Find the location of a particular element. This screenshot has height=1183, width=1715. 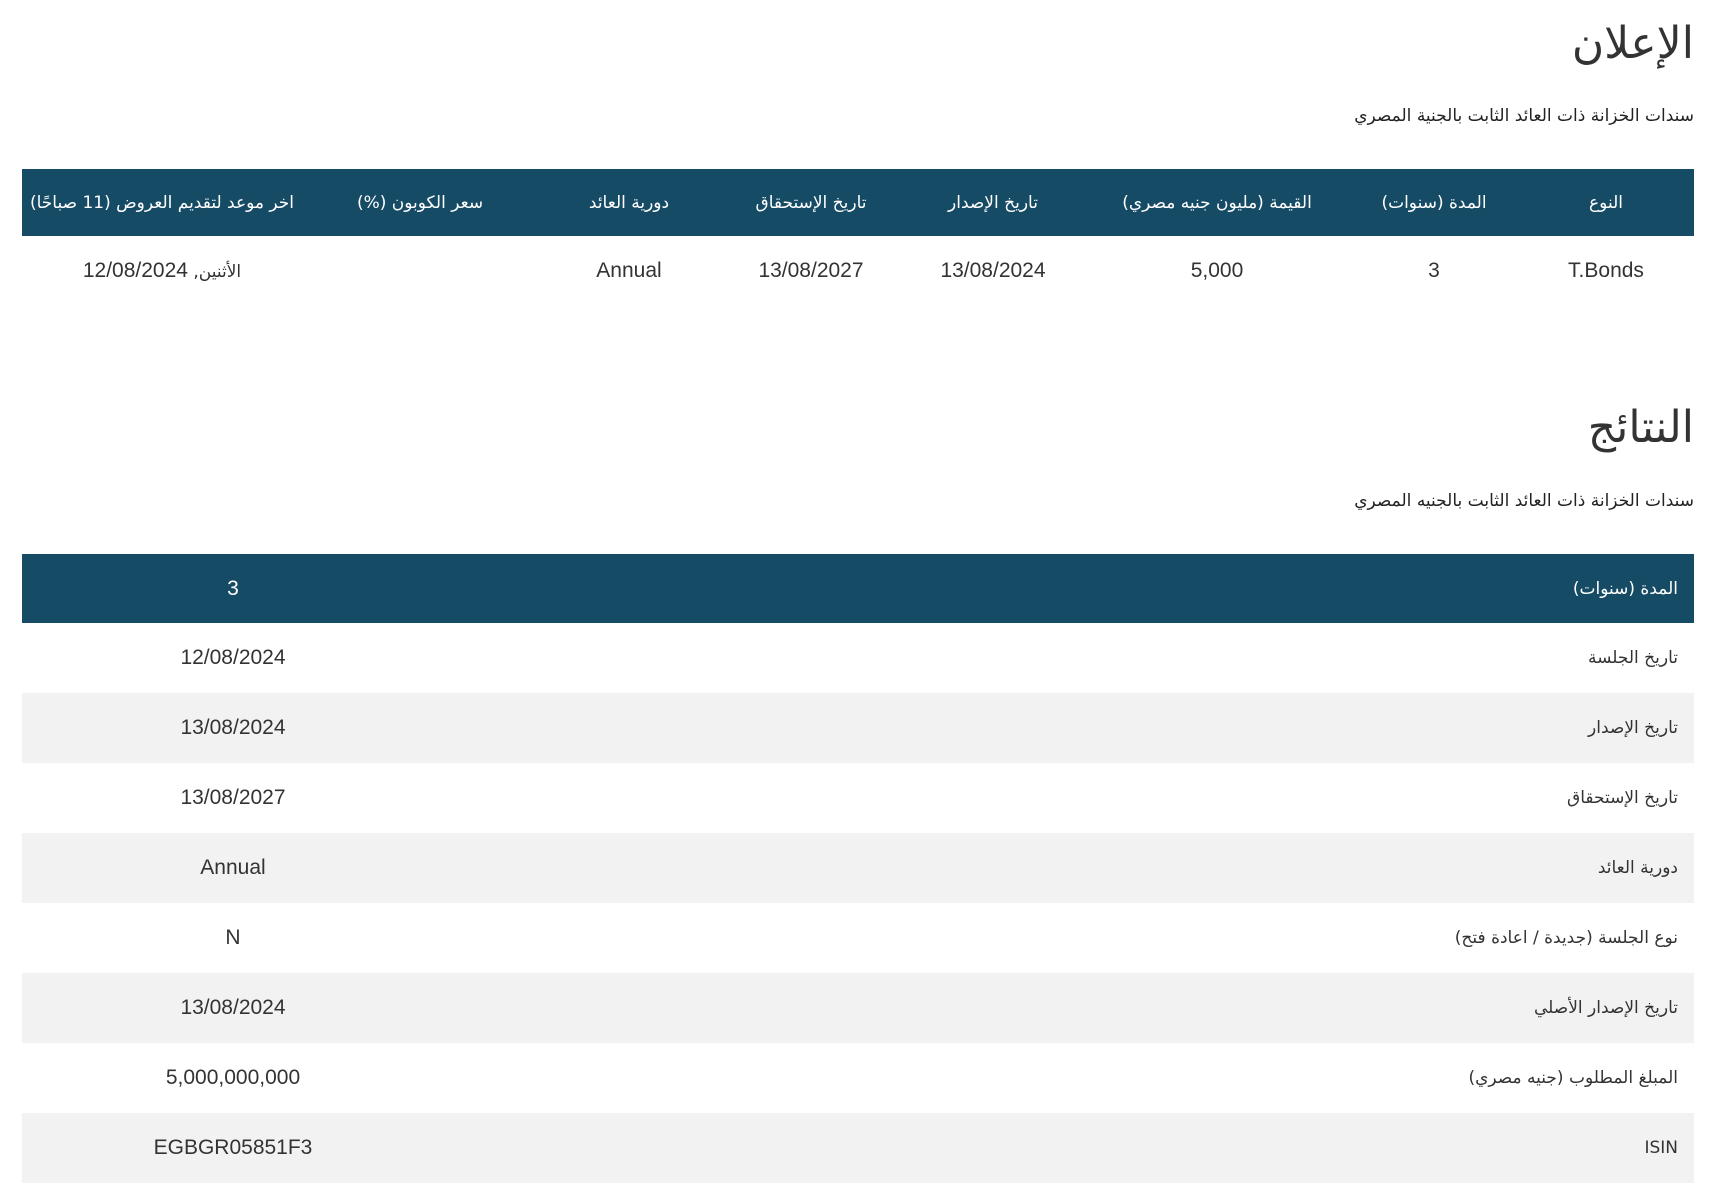

table-row: نوع الجلسة (جديدة / اعادة فتح) N is located at coordinates (858, 938).